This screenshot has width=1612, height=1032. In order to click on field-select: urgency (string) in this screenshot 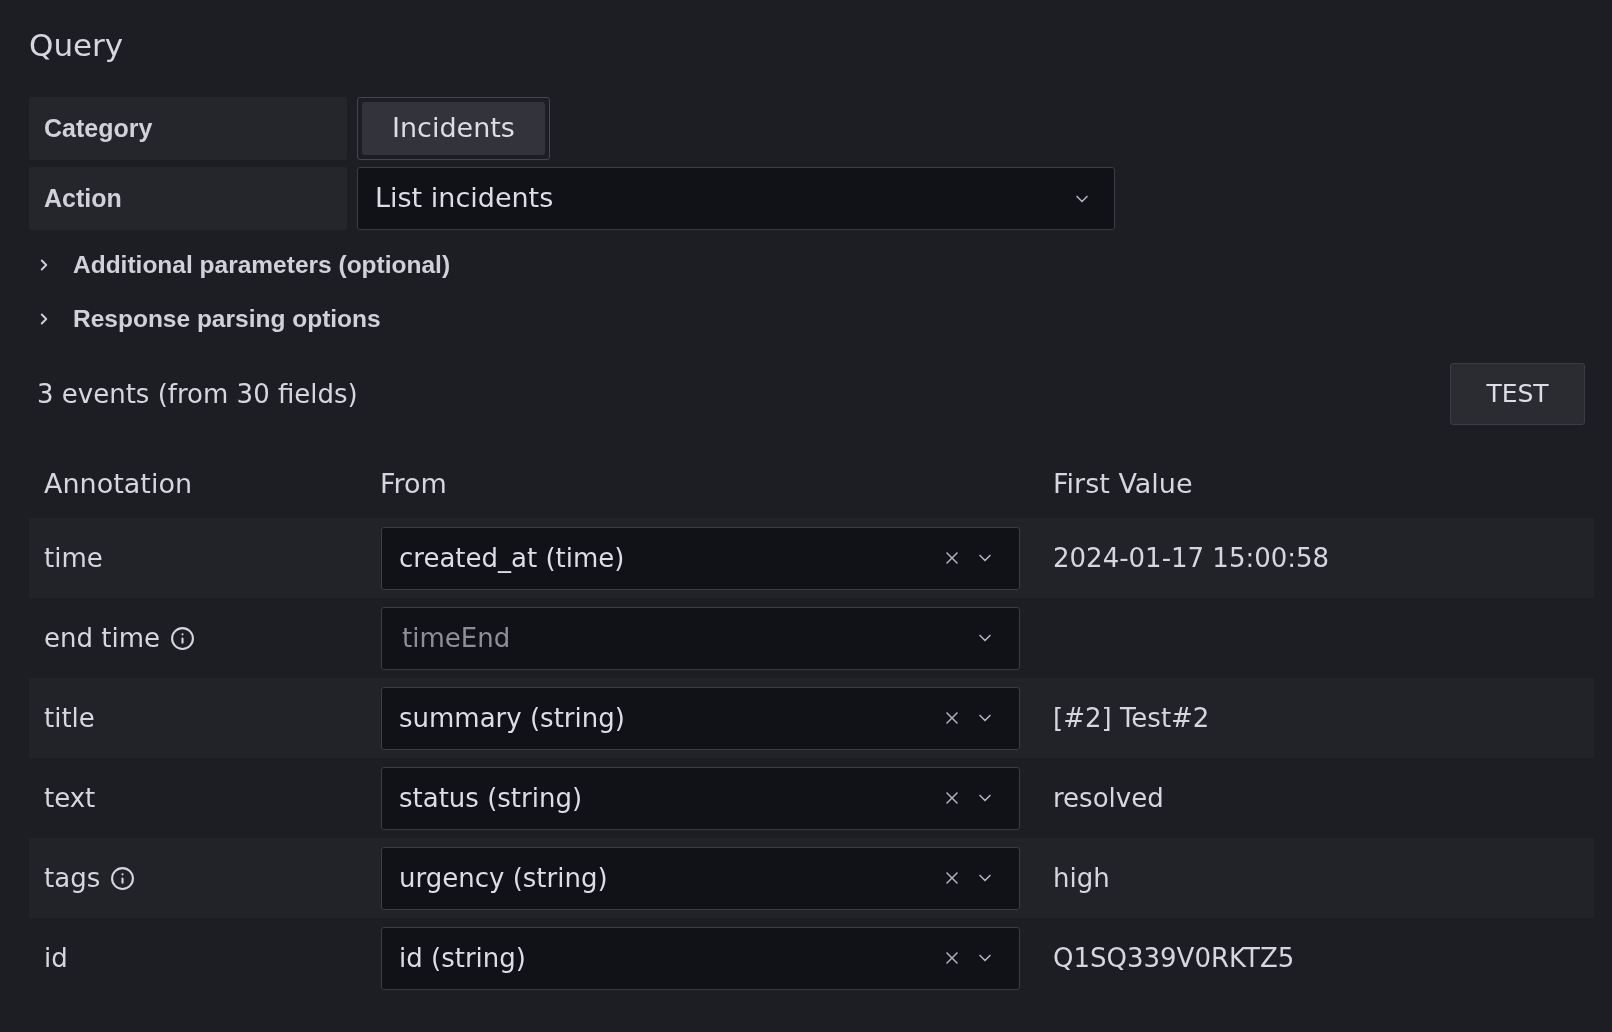, I will do `click(700, 878)`.